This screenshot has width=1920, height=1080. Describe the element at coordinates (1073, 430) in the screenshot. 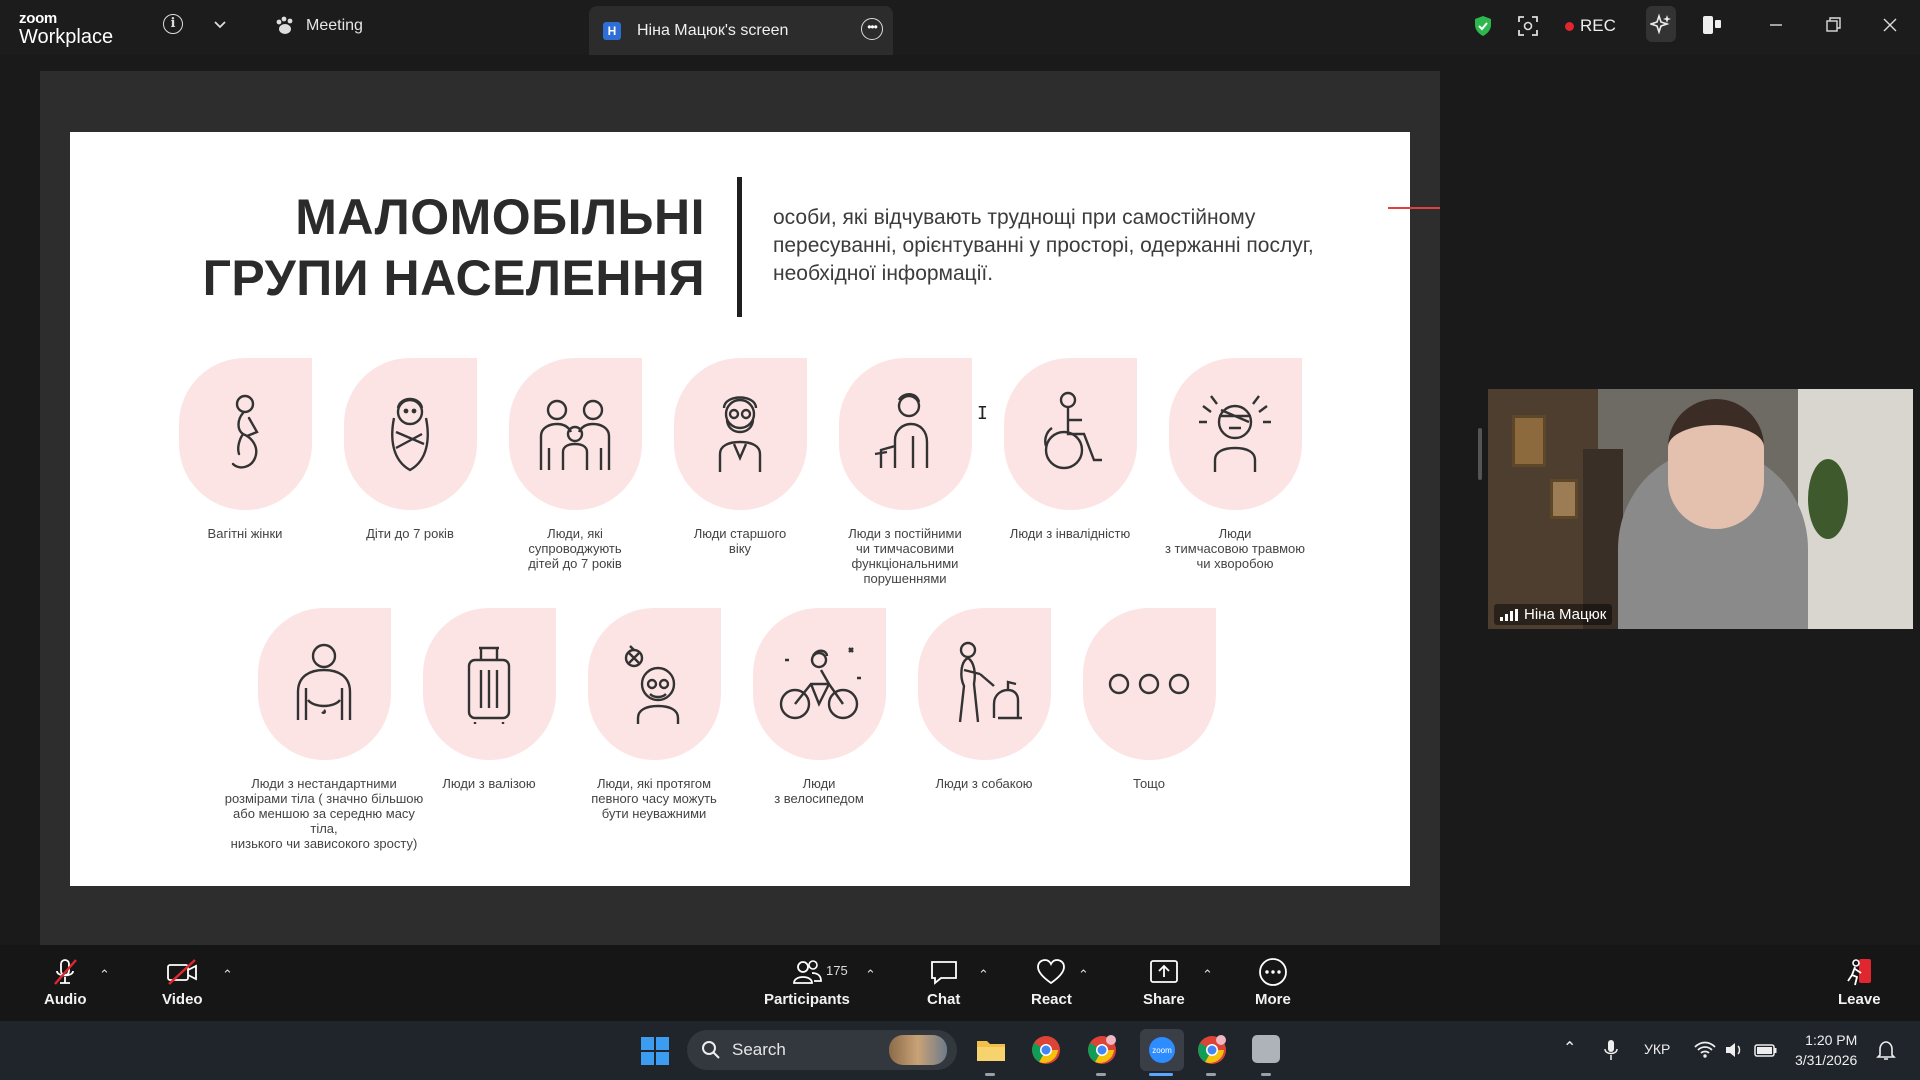

I see `wheelchair-icon` at that location.